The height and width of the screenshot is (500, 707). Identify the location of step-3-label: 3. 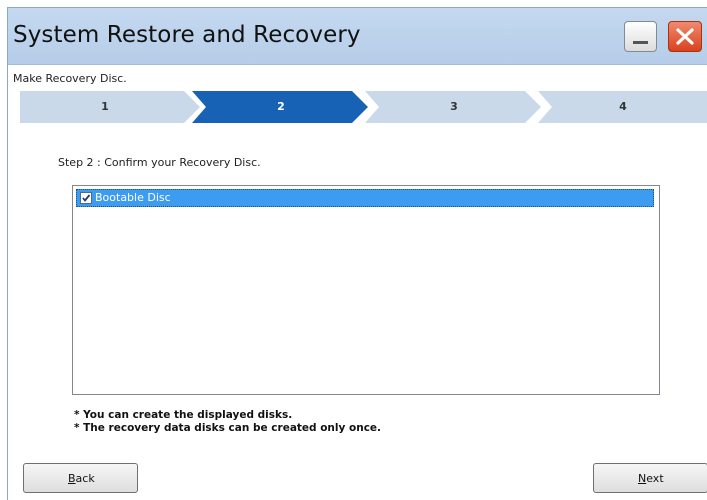
(454, 106).